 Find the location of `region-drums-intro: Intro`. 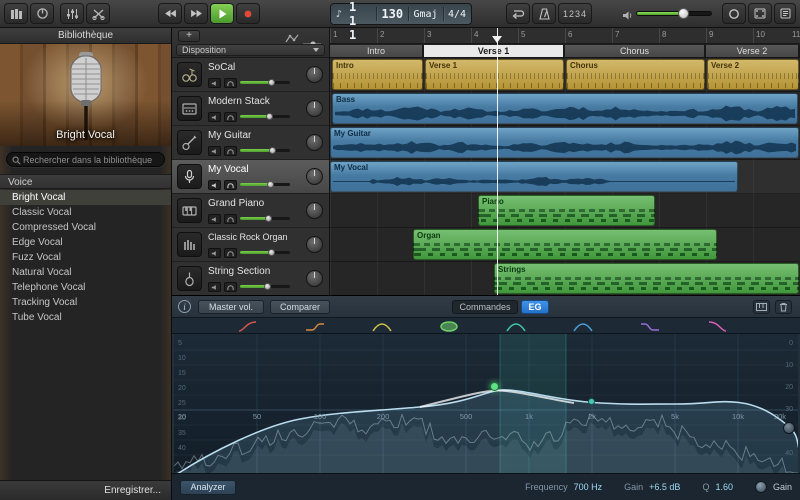

region-drums-intro: Intro is located at coordinates (377, 74).